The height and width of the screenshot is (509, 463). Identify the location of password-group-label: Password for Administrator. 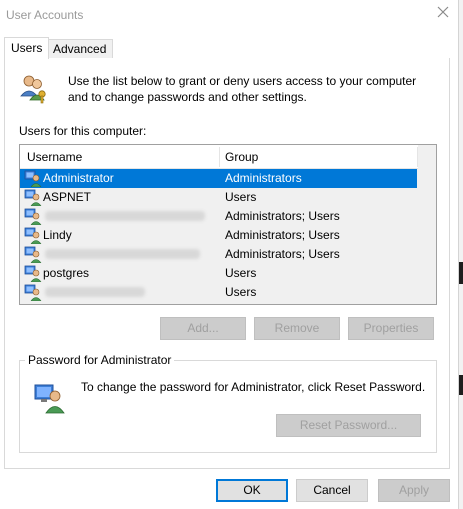
(100, 360).